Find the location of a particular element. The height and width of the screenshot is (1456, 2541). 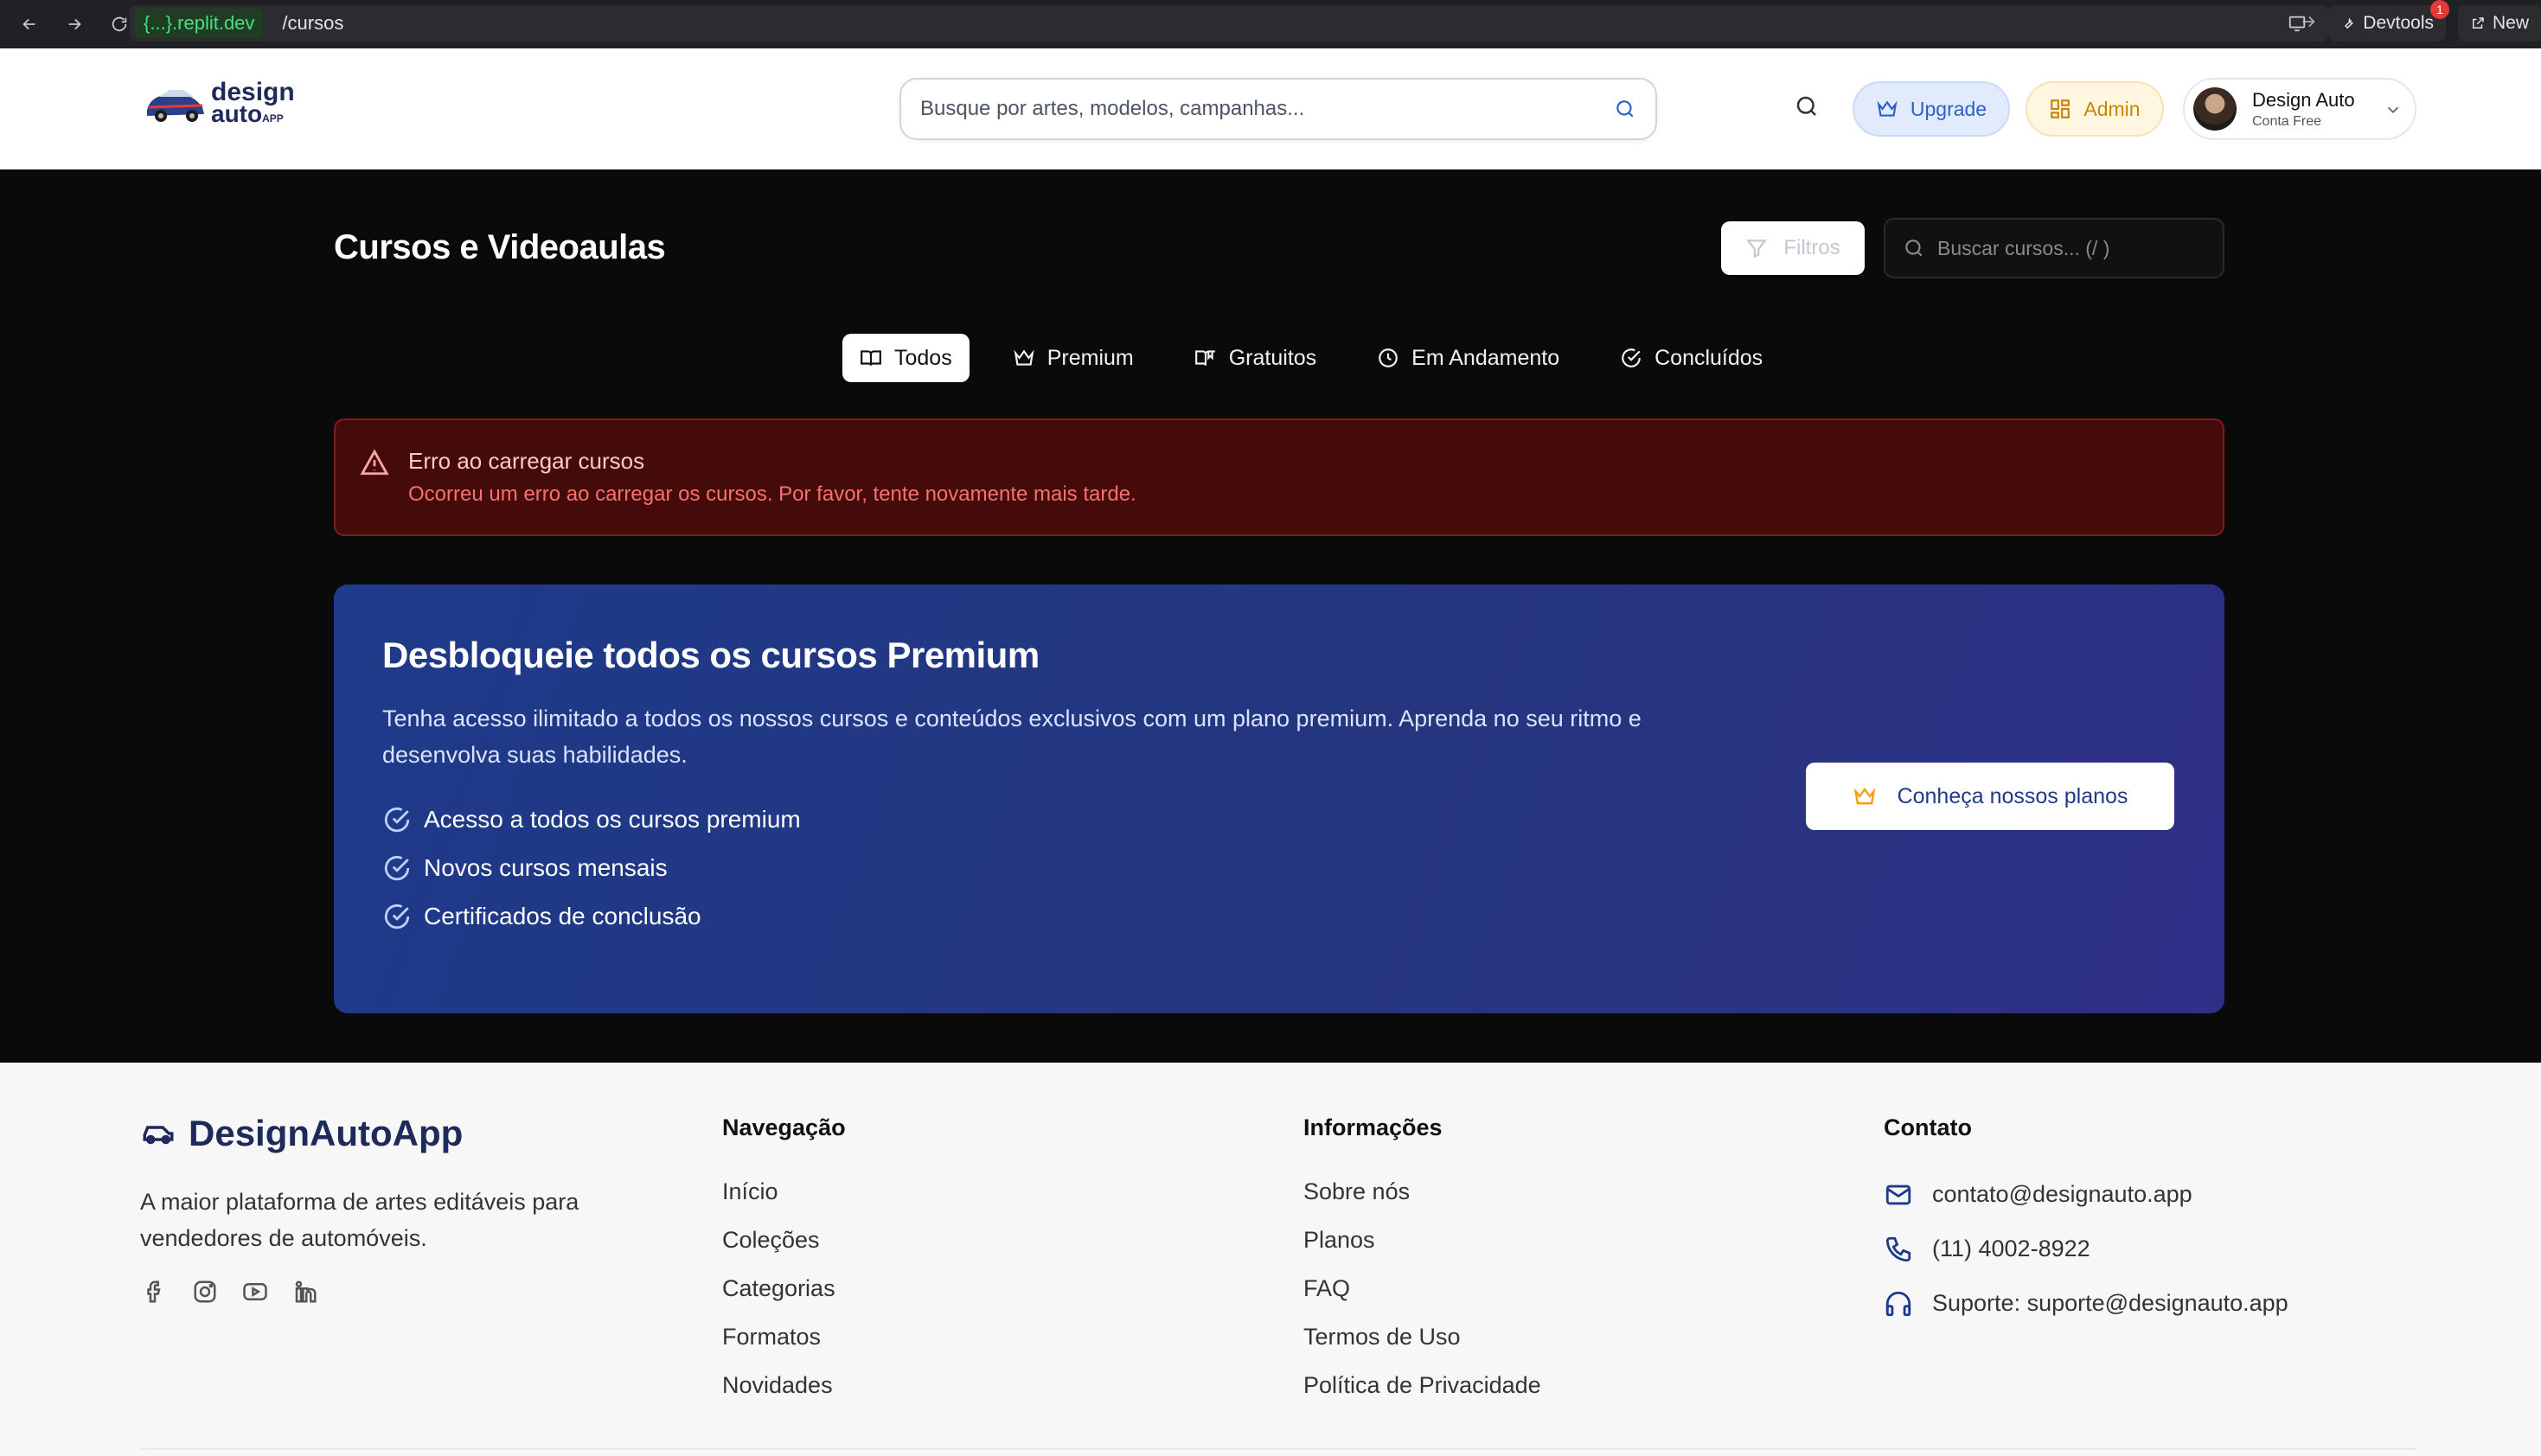

contact-support: Suporte: suporte@designauto.app is located at coordinates (2086, 1303).